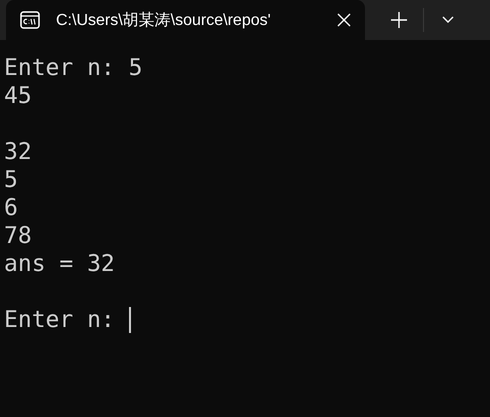 This screenshot has width=490, height=417. I want to click on terminal-line: 6, so click(11, 208).